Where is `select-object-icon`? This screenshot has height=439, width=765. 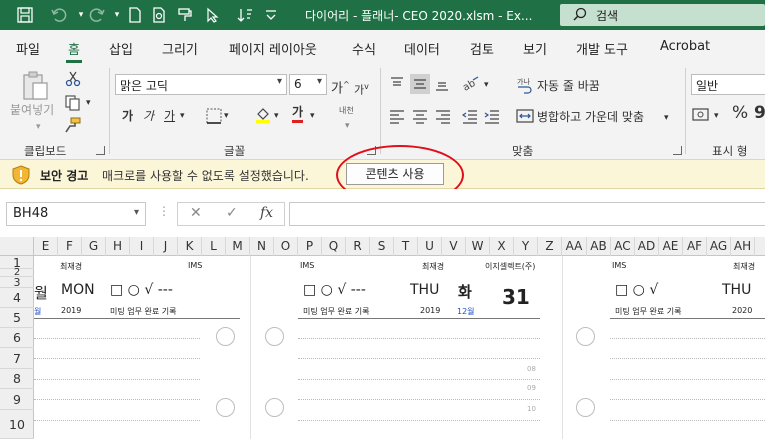 select-object-icon is located at coordinates (213, 15).